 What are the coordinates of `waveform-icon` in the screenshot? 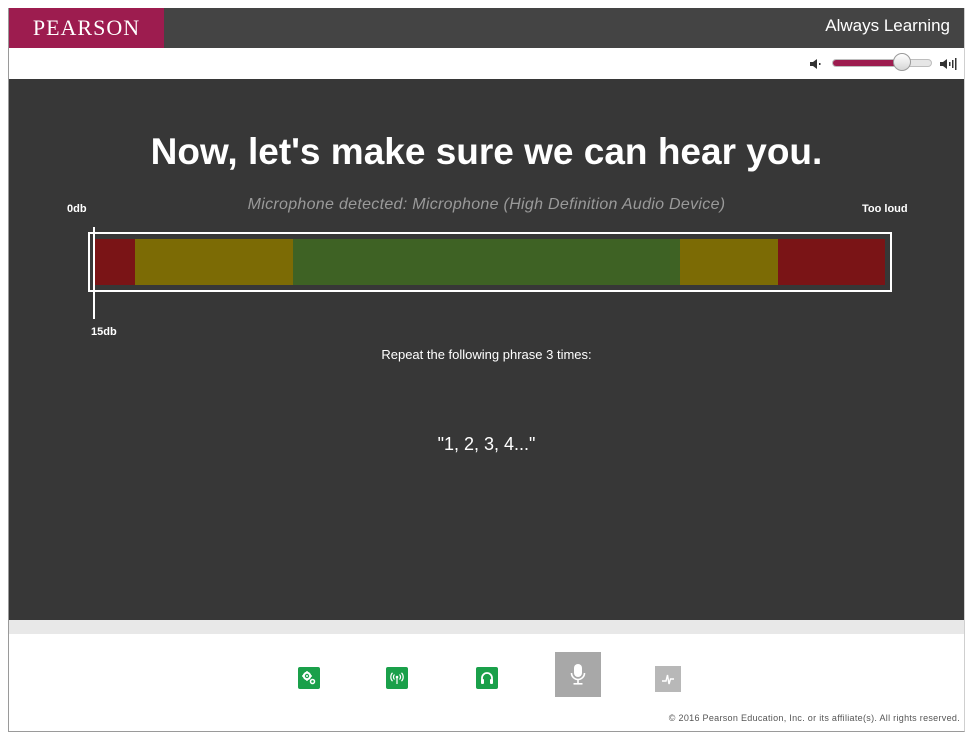 It's located at (668, 679).